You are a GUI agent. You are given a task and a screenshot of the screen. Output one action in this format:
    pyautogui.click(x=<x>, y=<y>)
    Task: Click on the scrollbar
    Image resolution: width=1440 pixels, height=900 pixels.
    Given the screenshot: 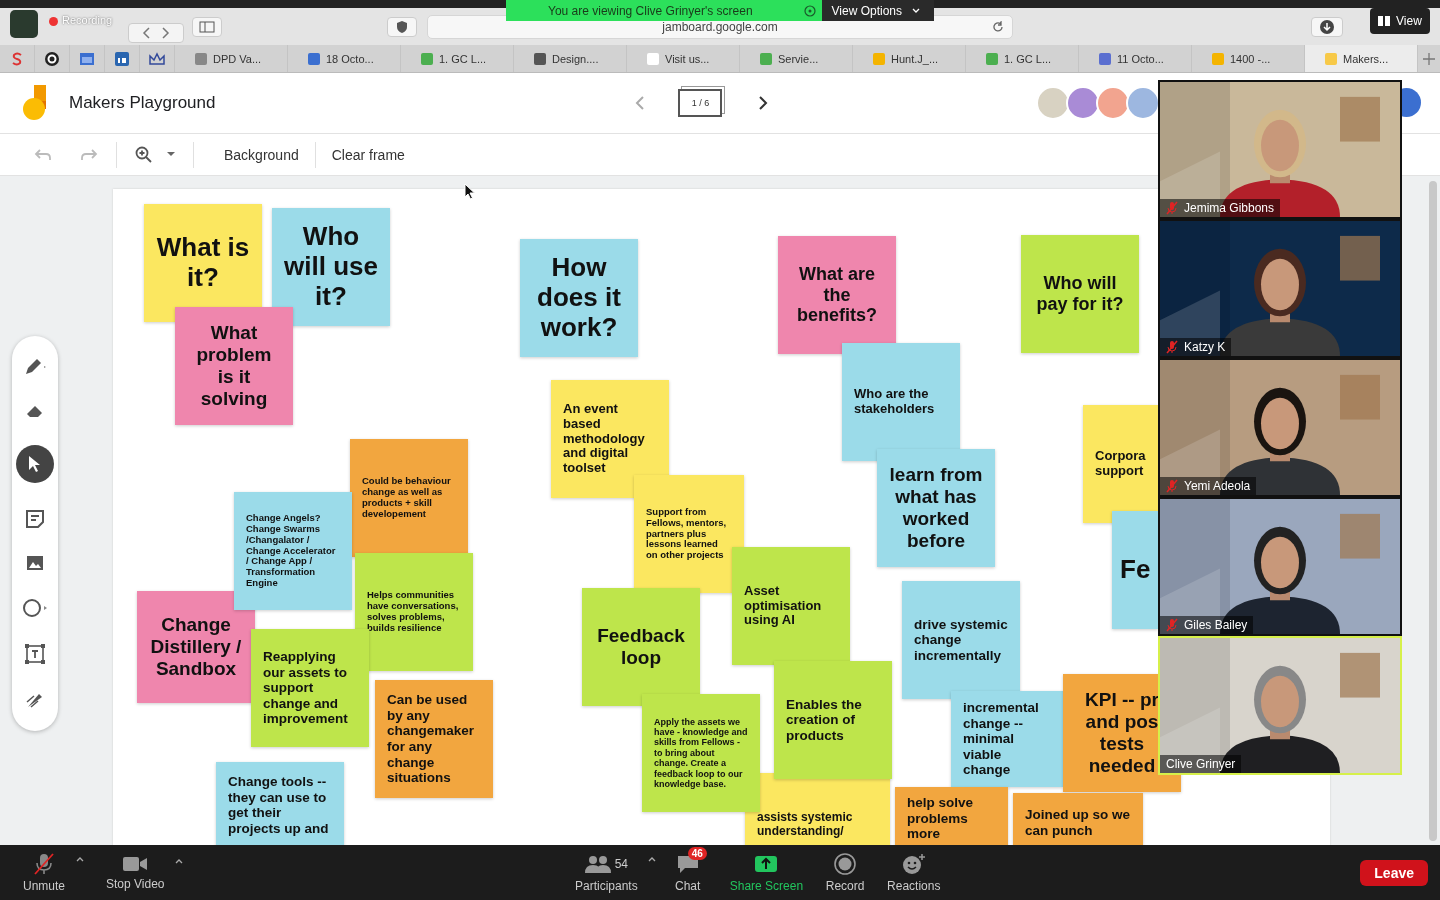 What is the action you would take?
    pyautogui.click(x=1433, y=511)
    